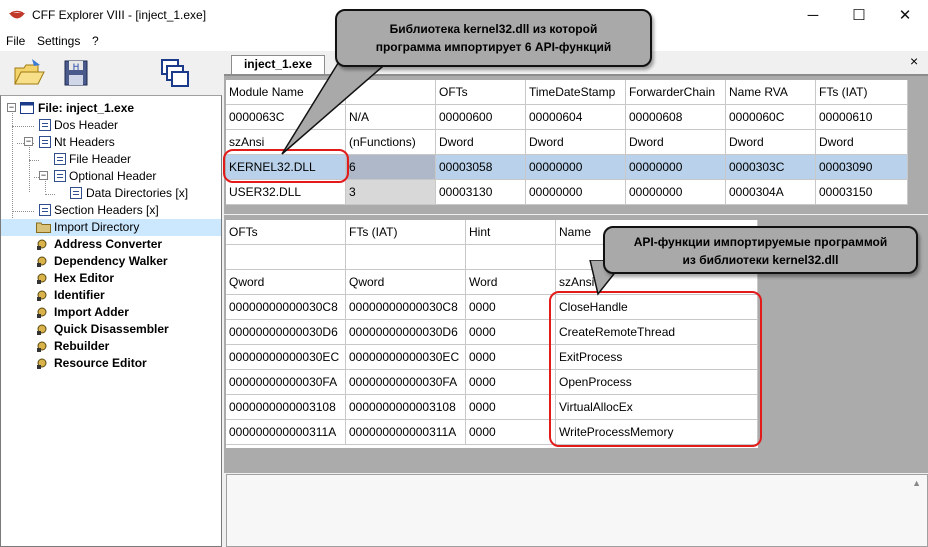 This screenshot has height=547, width=928. I want to click on tree-item-identifier: Identifier, so click(111, 295).